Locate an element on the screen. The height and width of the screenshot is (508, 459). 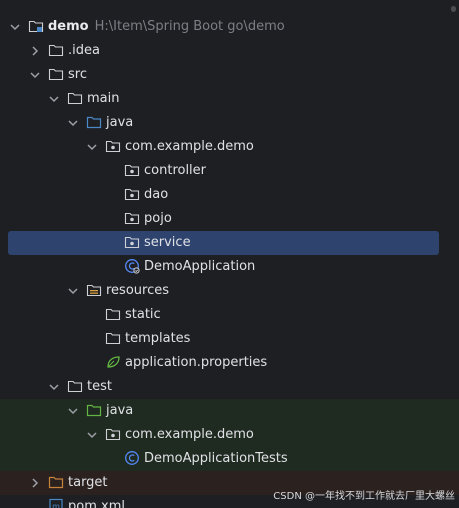
tree-row-controller: controller is located at coordinates (229, 171).